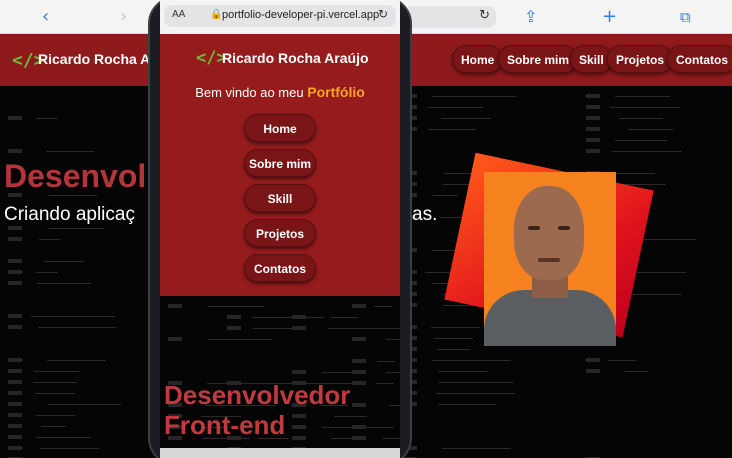 The image size is (732, 458). Describe the element at coordinates (452, 17) in the screenshot. I see `desktop-address-bar: ↻` at that location.